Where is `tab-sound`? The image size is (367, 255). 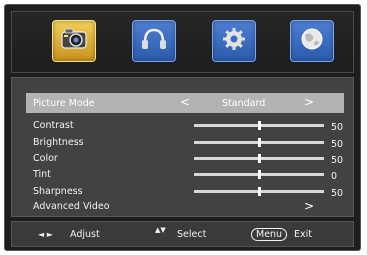
tab-sound is located at coordinates (154, 41).